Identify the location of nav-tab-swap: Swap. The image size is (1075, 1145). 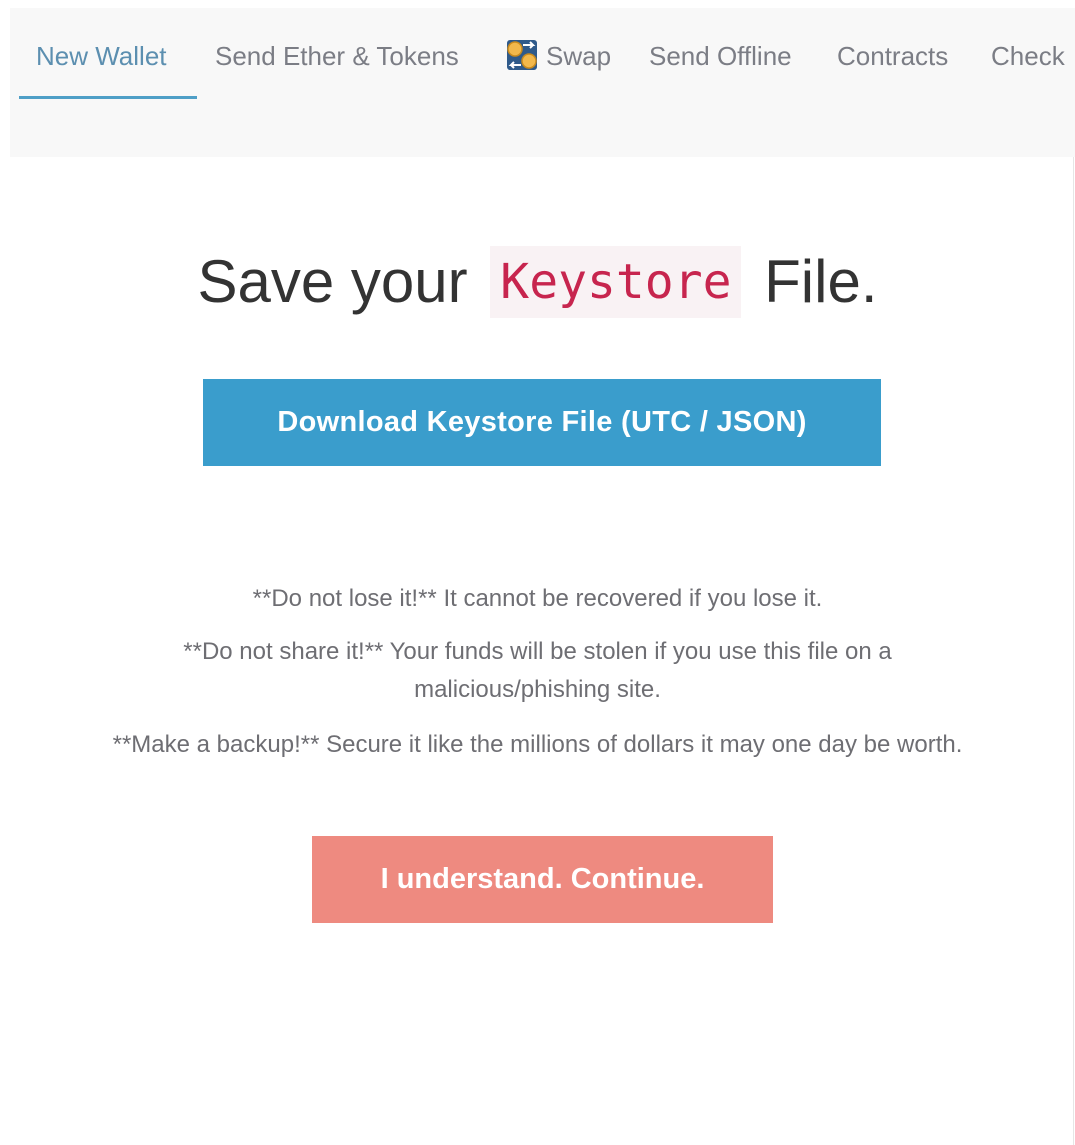
(557, 58).